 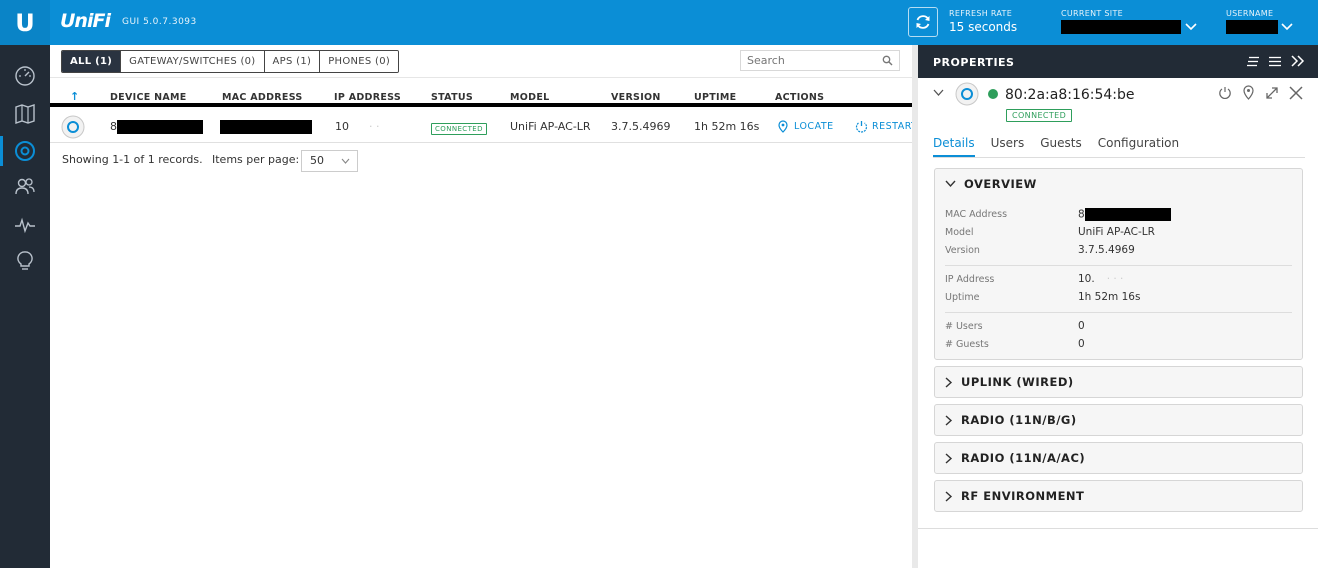 What do you see at coordinates (342, 126) in the screenshot?
I see `ip-prefix: 10` at bounding box center [342, 126].